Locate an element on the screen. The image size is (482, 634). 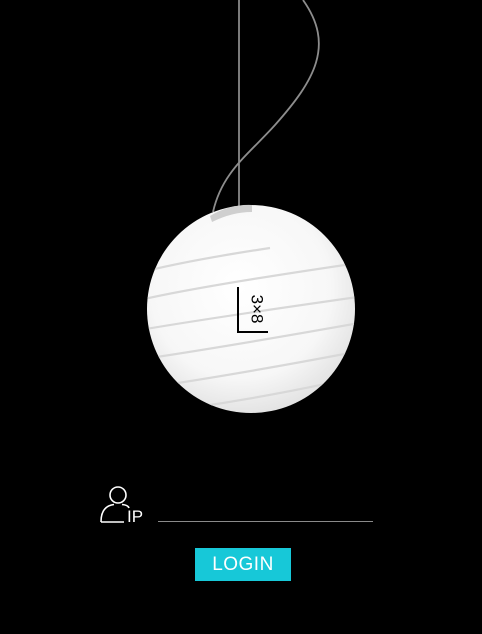
ip-input is located at coordinates (265, 510).